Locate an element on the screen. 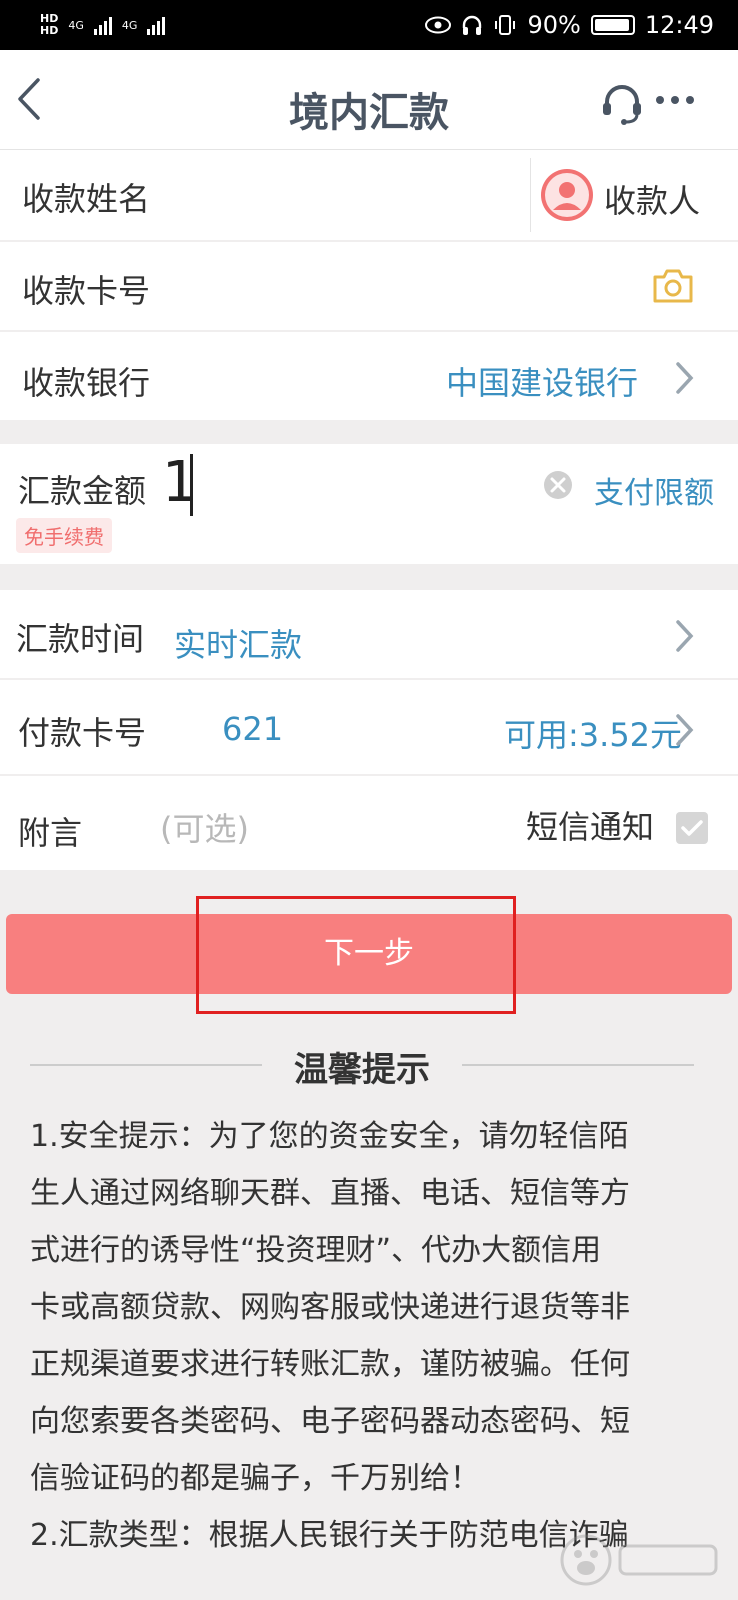 This screenshot has height=1600, width=738. amount-row: 汇款金额 1 免手续费 支付限额 is located at coordinates (369, 504).